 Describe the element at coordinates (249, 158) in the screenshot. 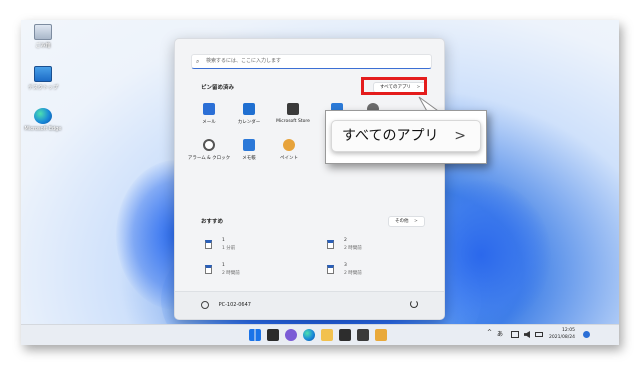

I see `pinned-app-label: メモ帳` at that location.